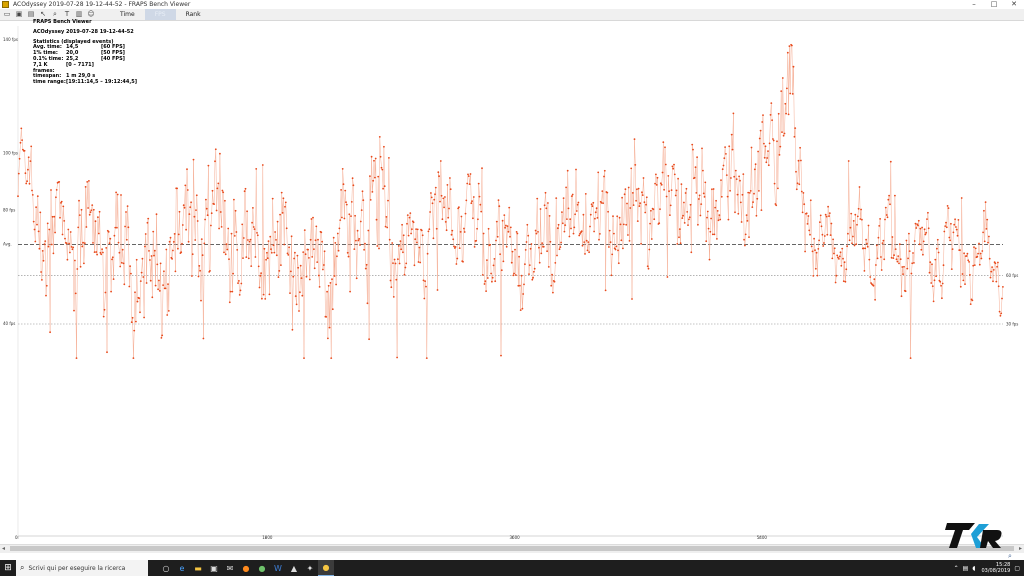 Image resolution: width=1024 pixels, height=576 pixels. What do you see at coordinates (31, 14) in the screenshot?
I see `save-all-icon: ▤` at bounding box center [31, 14].